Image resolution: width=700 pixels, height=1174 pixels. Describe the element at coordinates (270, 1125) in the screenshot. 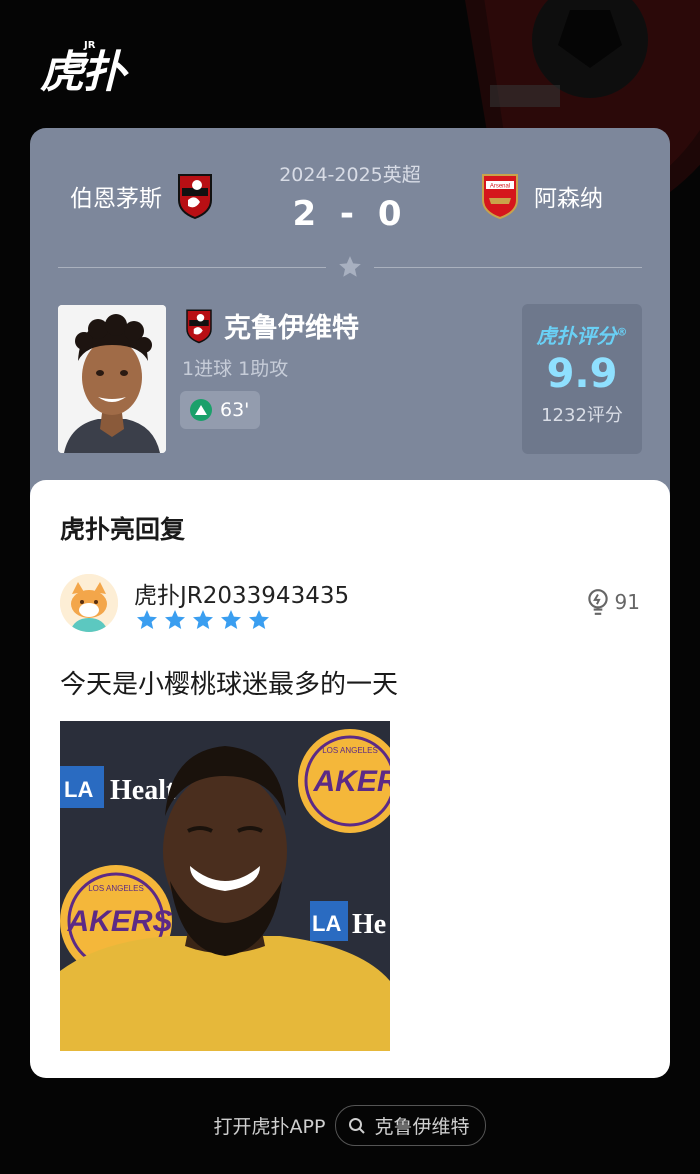

I see `open-app-link: 打开虎扑APP` at that location.